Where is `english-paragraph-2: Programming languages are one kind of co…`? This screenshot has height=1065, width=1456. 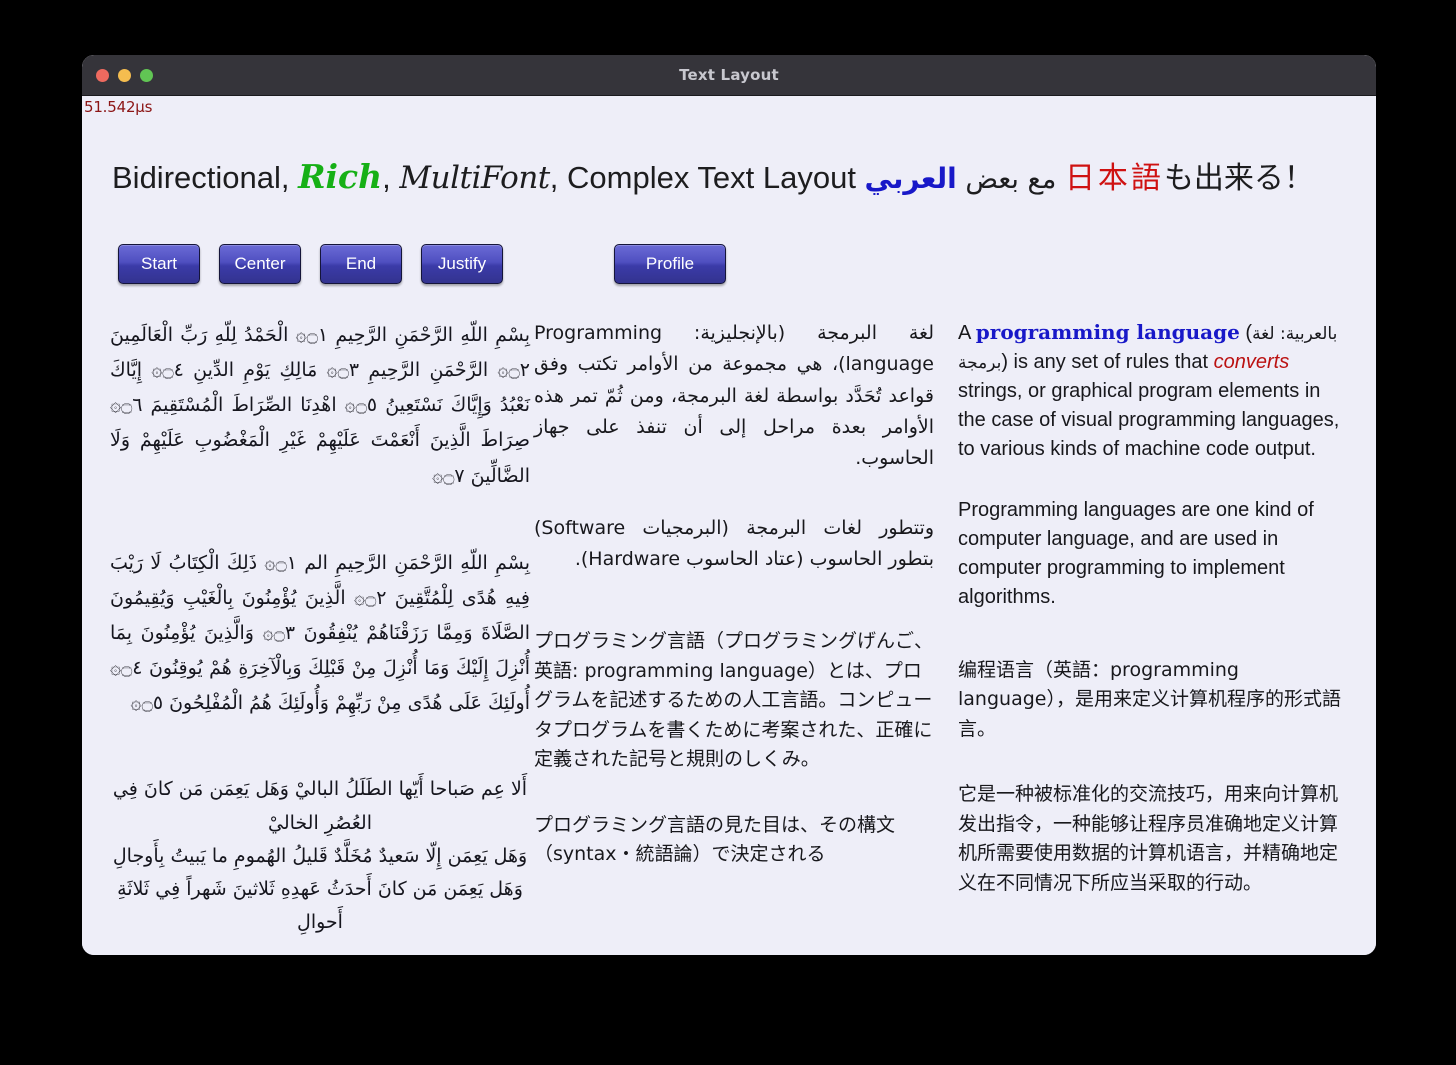
english-paragraph-2: Programming languages are one kind of co… is located at coordinates (1136, 553).